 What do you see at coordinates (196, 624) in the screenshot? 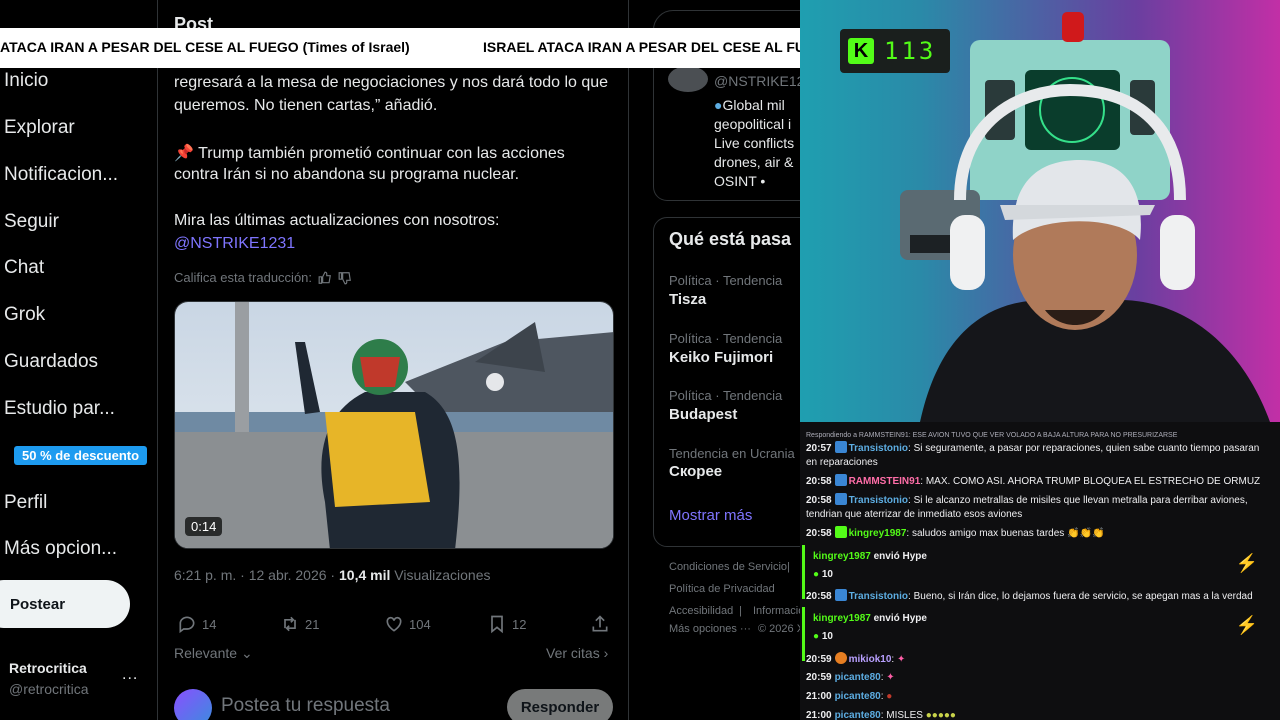
I see `reply-action: 14` at bounding box center [196, 624].